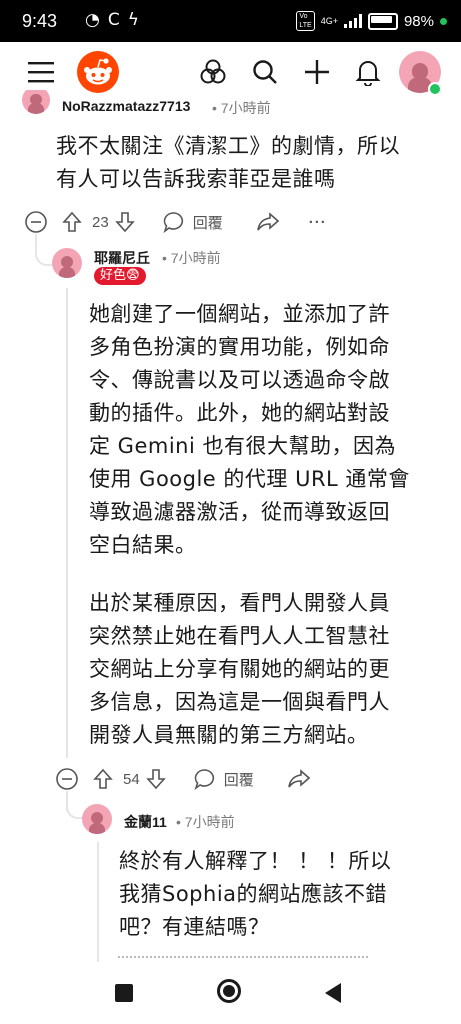 Image resolution: width=461 pixels, height=1024 pixels. Describe the element at coordinates (382, 21) in the screenshot. I see `battery-icon` at that location.